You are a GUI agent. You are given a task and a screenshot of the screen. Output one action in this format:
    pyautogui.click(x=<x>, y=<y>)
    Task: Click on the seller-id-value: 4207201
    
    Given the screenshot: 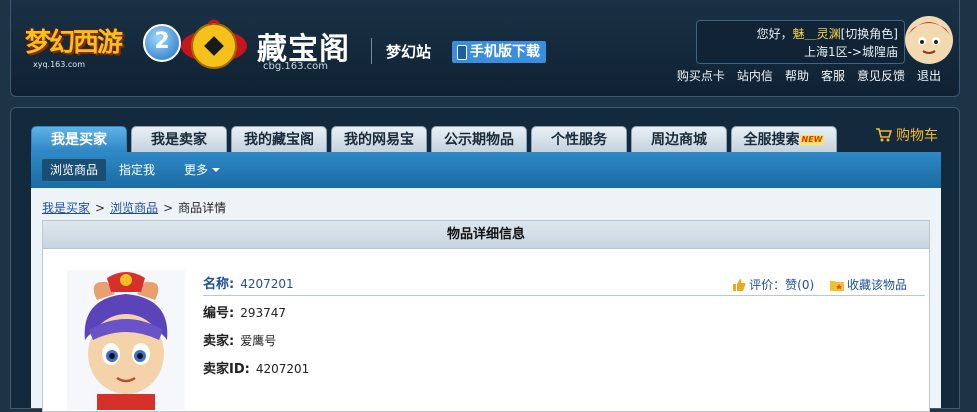 What is the action you would take?
    pyautogui.click(x=282, y=369)
    